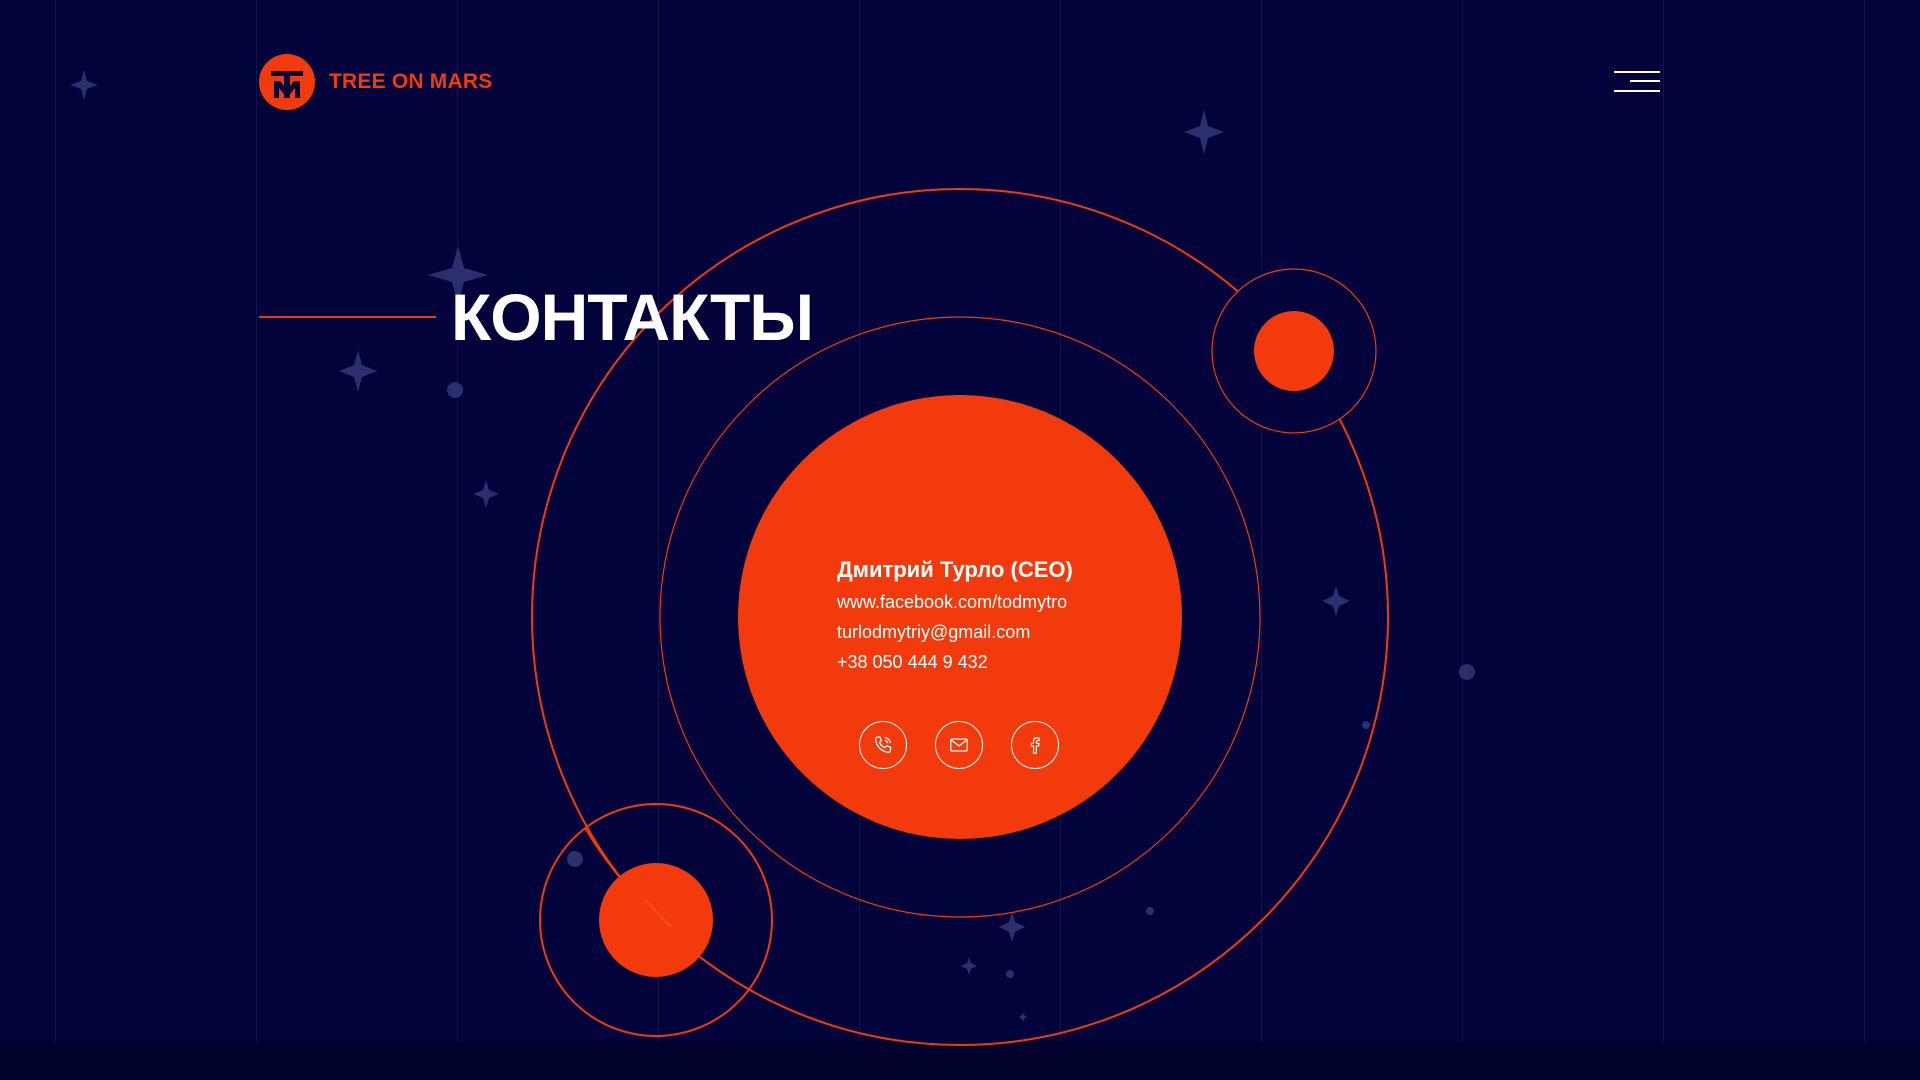 This screenshot has height=1080, width=1920. Describe the element at coordinates (656, 920) in the screenshot. I see `medium-planet` at that location.